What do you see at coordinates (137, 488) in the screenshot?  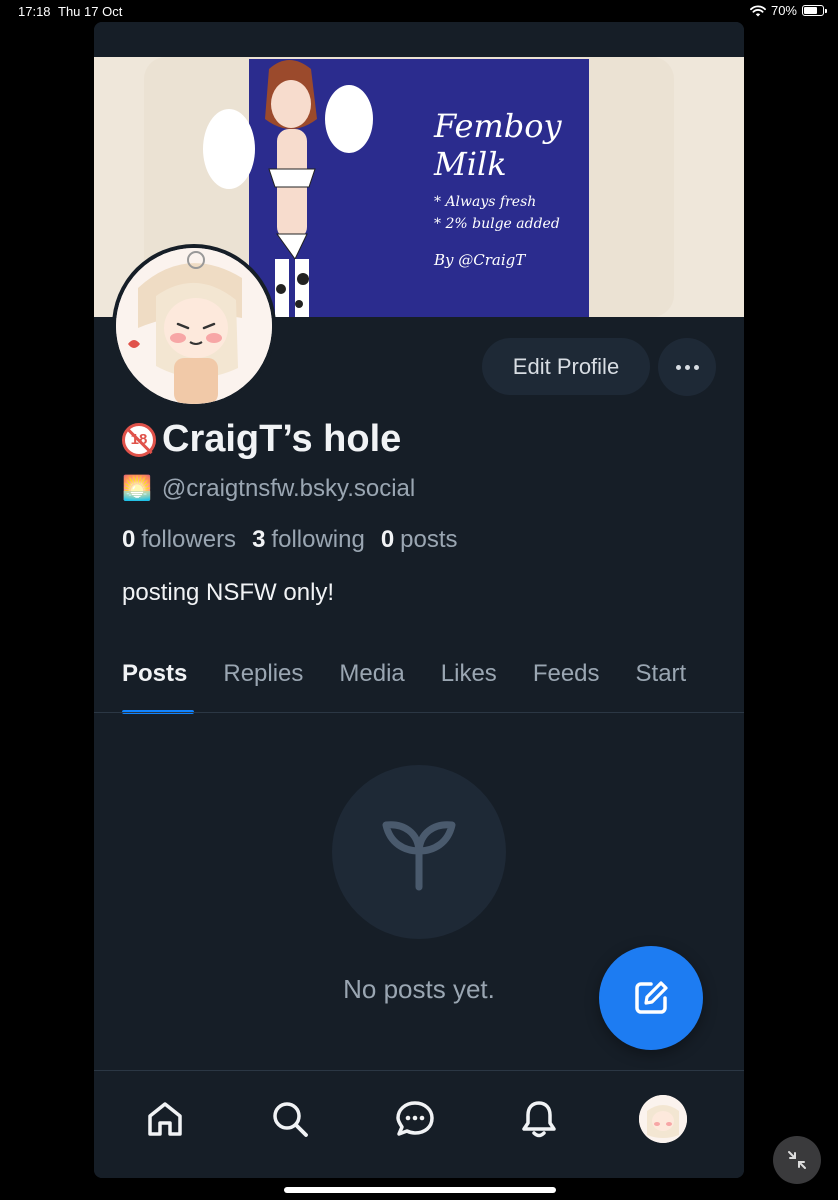 I see `sunrise-emoji: 🌅` at bounding box center [137, 488].